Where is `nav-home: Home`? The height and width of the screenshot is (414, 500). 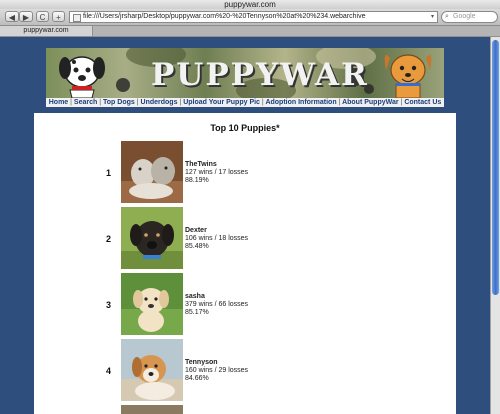 nav-home: Home is located at coordinates (58, 102).